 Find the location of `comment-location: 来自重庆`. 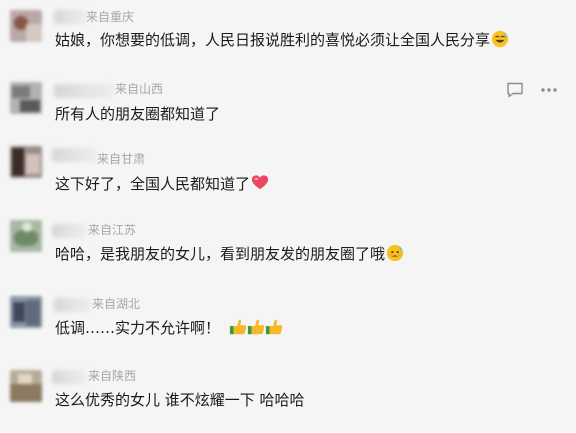

comment-location: 来自重庆 is located at coordinates (110, 17).